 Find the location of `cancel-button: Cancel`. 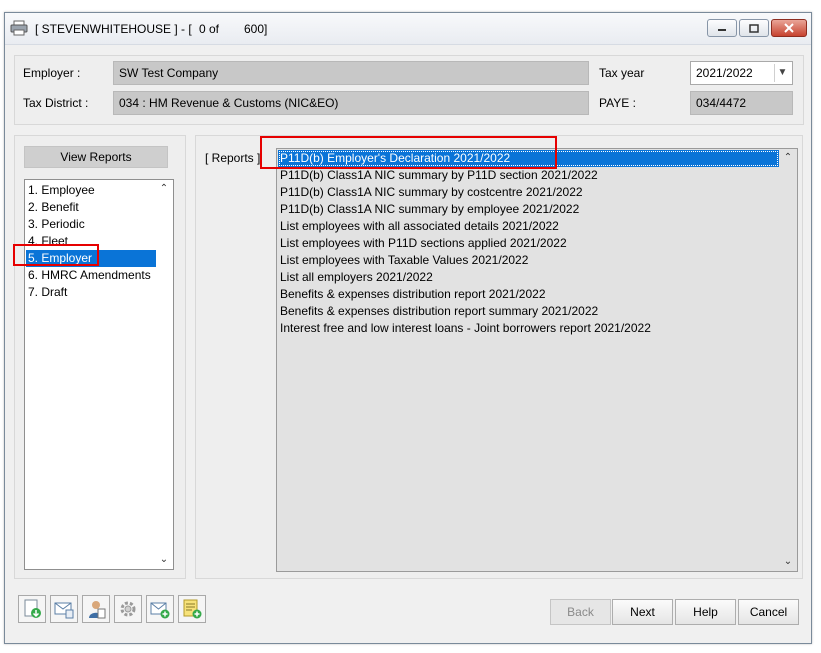

cancel-button: Cancel is located at coordinates (768, 612).